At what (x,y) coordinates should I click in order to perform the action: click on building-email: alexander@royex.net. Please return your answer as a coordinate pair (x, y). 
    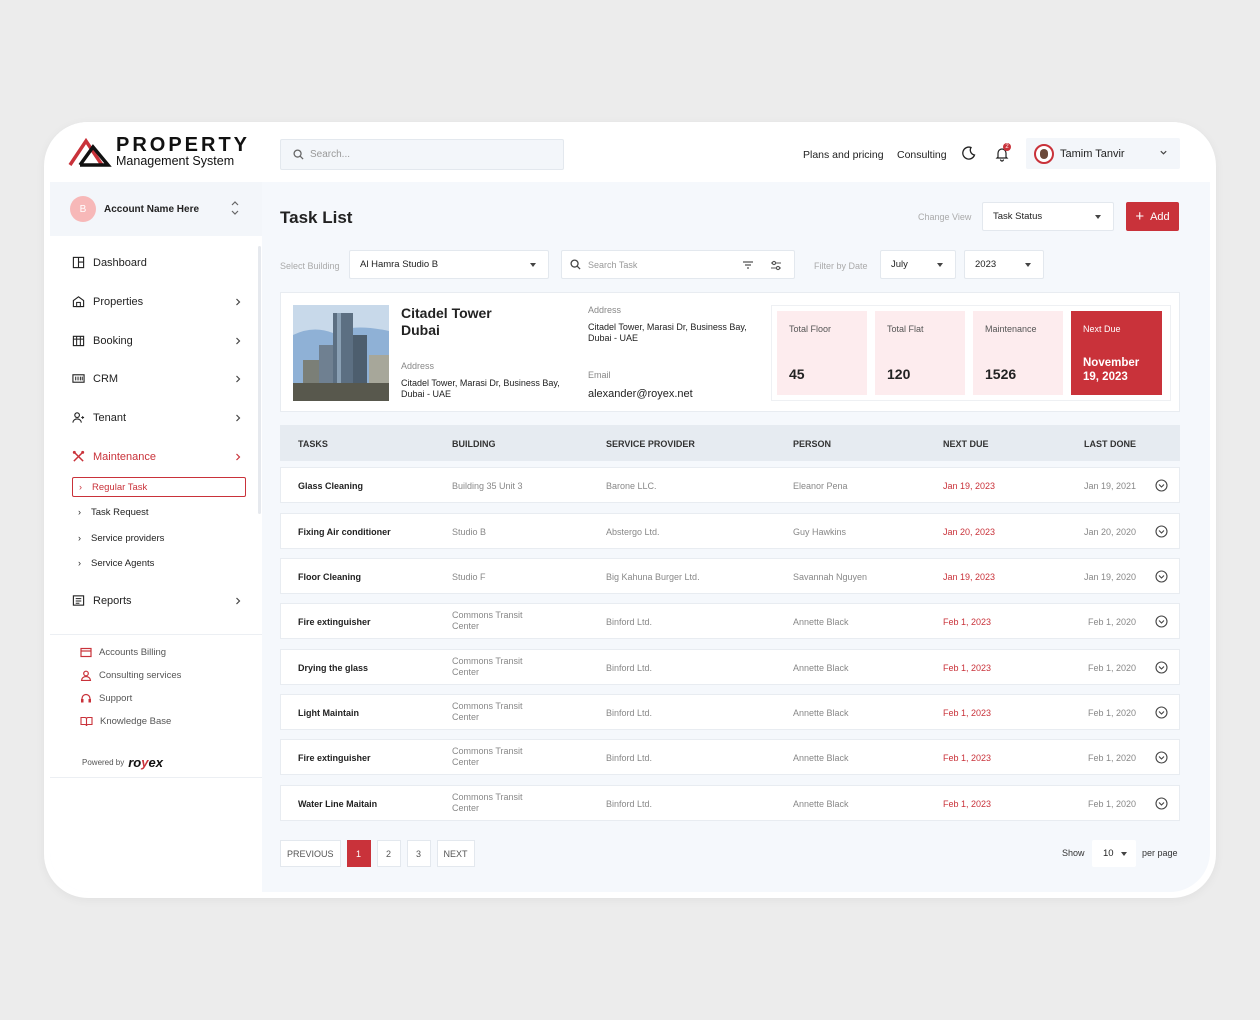
    Looking at the image, I should click on (640, 394).